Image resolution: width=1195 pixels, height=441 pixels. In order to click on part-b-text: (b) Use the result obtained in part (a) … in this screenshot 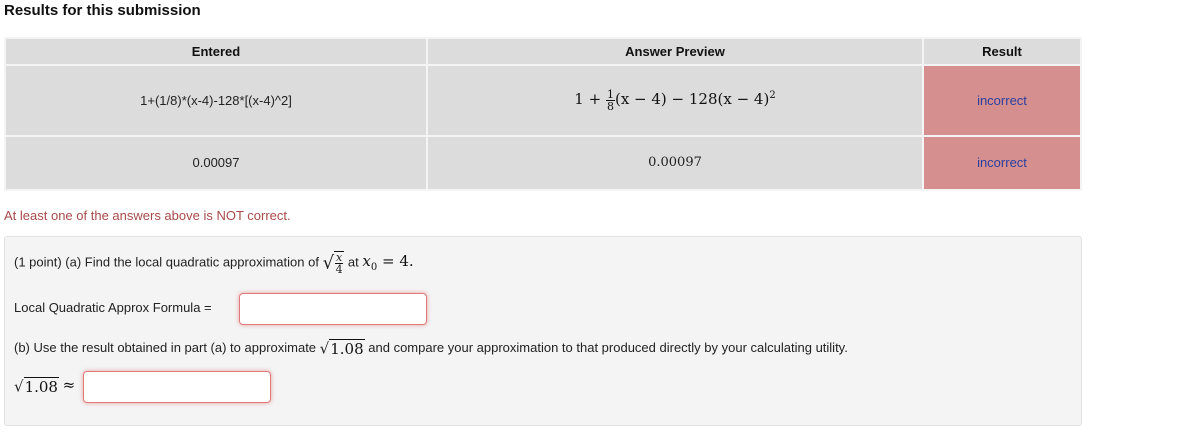, I will do `click(165, 347)`.